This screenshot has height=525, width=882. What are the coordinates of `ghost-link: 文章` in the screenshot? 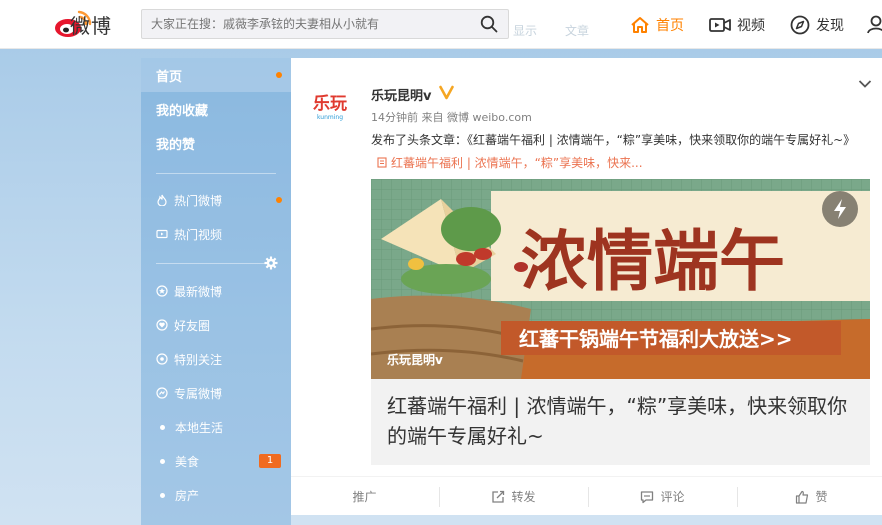 It's located at (577, 31).